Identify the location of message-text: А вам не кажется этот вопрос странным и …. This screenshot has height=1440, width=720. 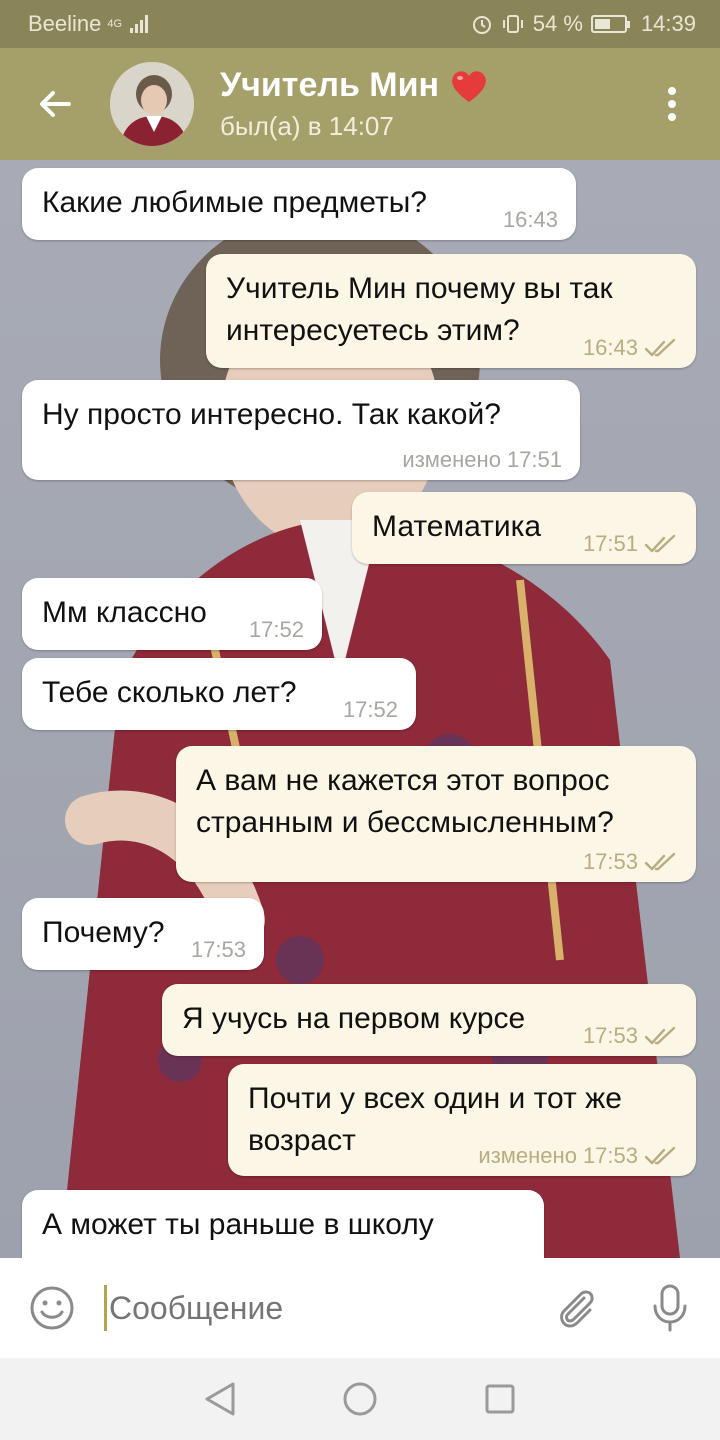
(405, 801).